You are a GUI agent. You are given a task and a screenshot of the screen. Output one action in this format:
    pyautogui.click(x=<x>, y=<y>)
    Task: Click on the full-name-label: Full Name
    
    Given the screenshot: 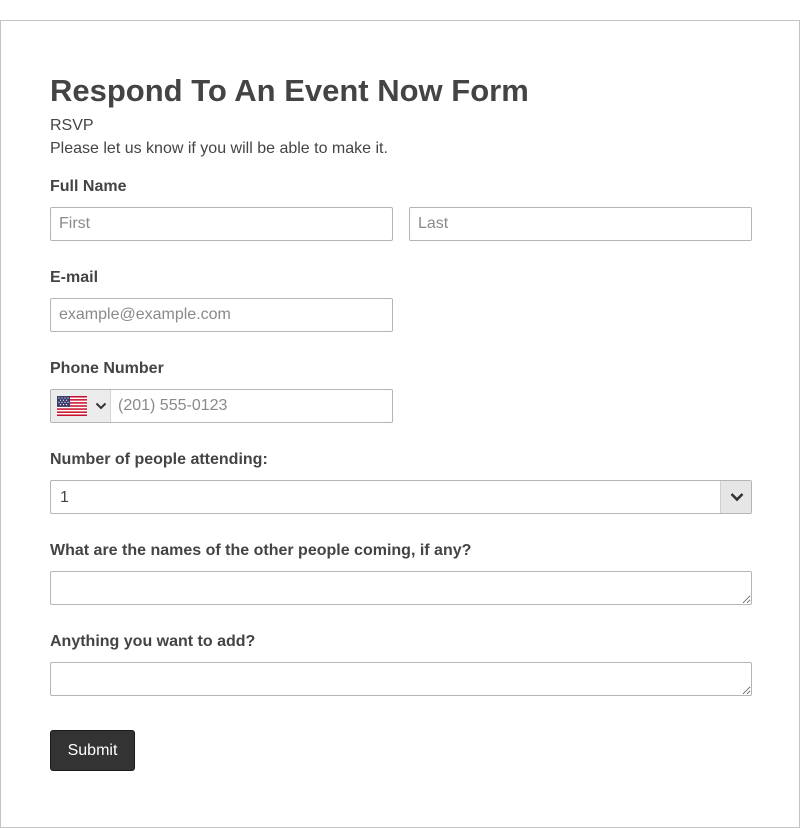 What is the action you would take?
    pyautogui.click(x=88, y=186)
    